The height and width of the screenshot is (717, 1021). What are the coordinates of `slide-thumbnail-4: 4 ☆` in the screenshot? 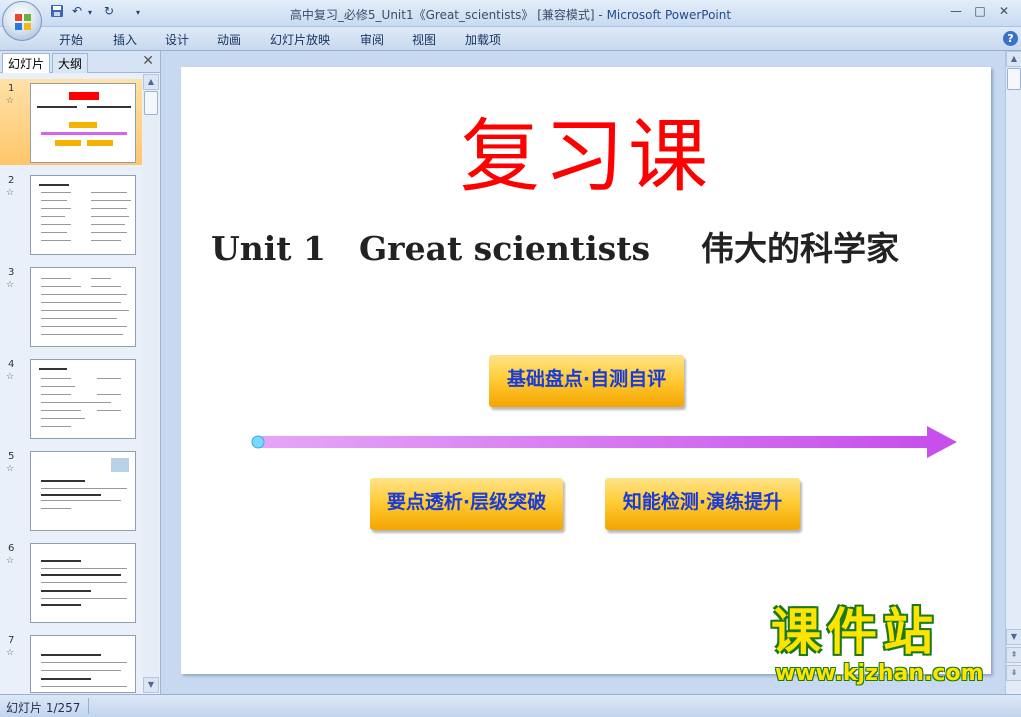 It's located at (71, 398).